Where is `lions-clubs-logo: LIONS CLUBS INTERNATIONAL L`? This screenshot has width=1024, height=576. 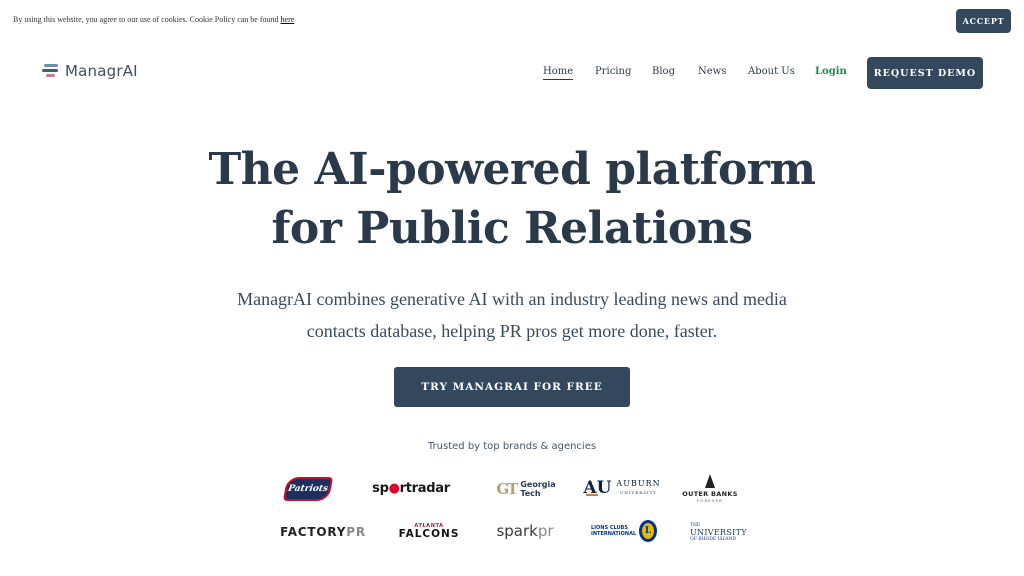 lions-clubs-logo: LIONS CLUBS INTERNATIONAL L is located at coordinates (624, 531).